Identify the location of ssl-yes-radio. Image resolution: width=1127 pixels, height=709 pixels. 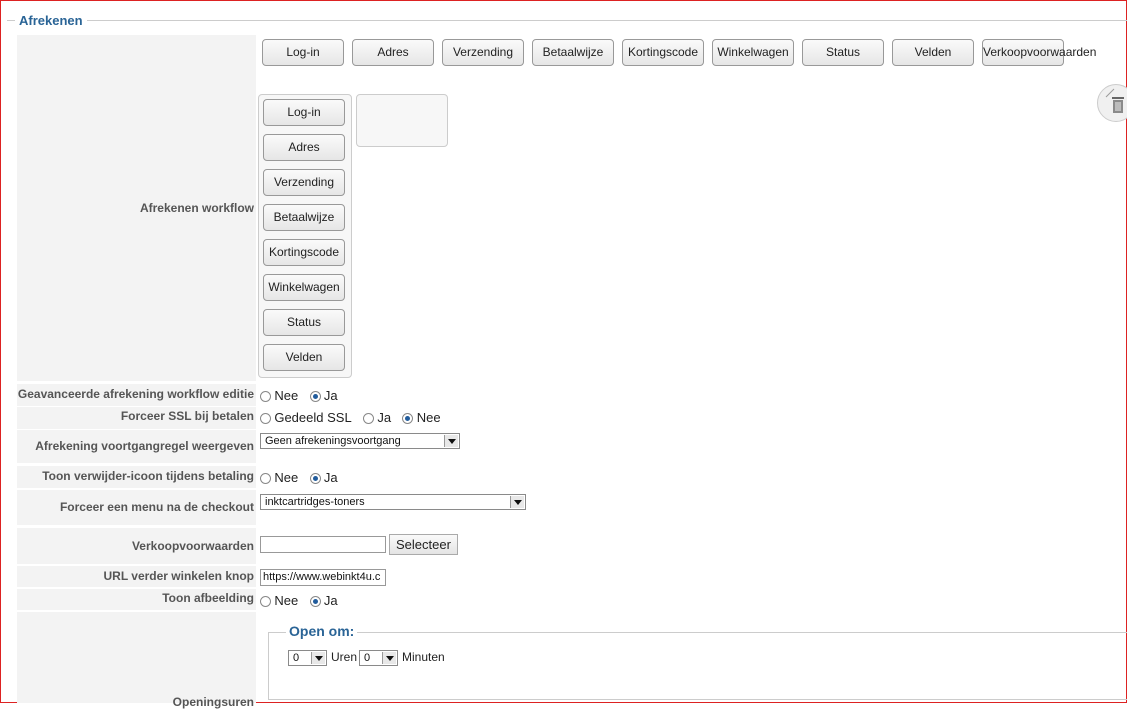
(369, 418).